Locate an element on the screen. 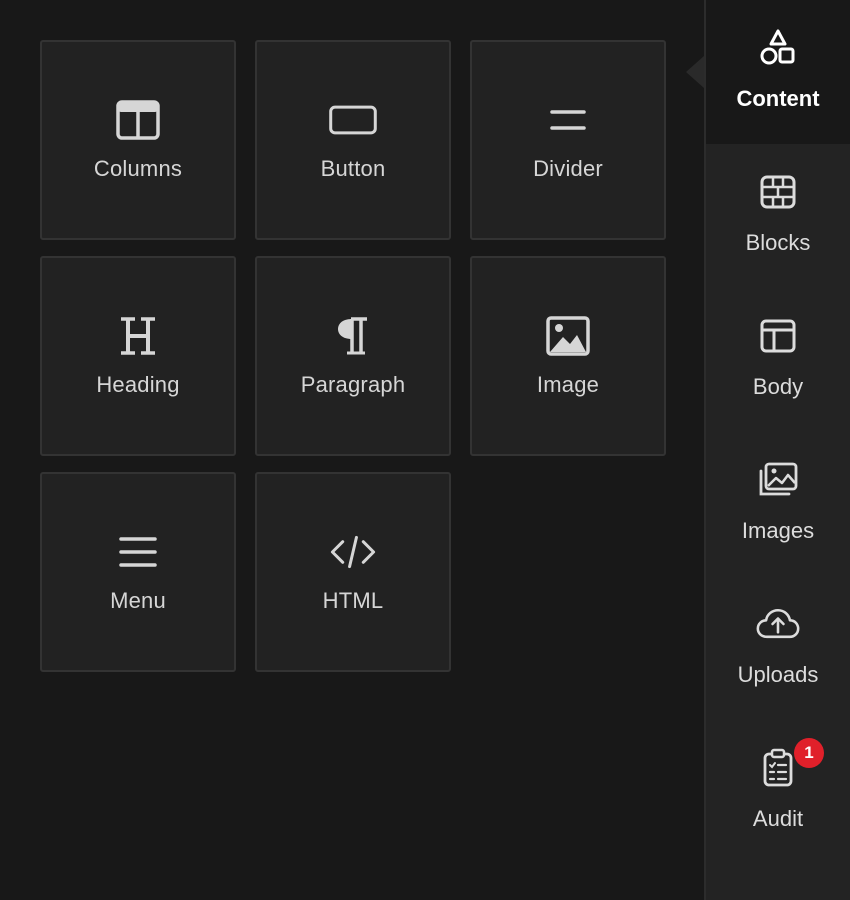 The height and width of the screenshot is (900, 850). sidebar-item-label: Uploads is located at coordinates (778, 674).